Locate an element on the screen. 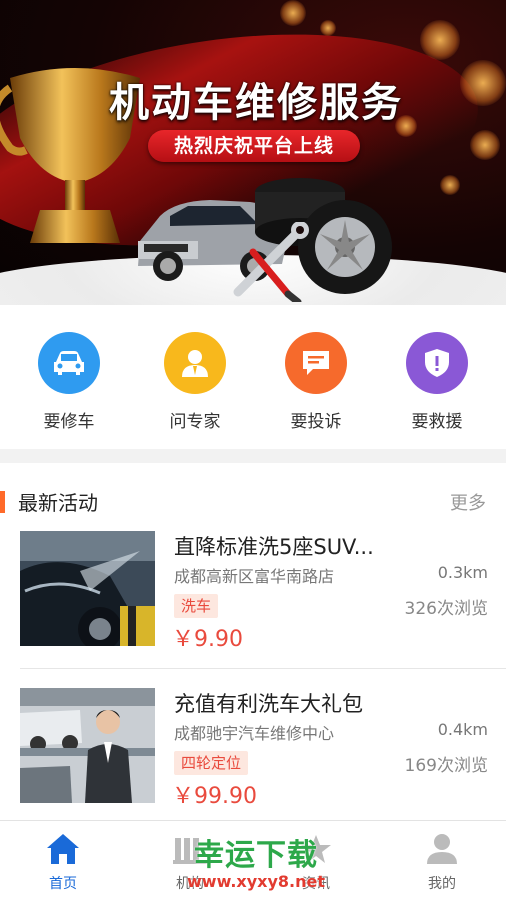 The height and width of the screenshot is (900, 506). rescue-shield-icon is located at coordinates (437, 363).